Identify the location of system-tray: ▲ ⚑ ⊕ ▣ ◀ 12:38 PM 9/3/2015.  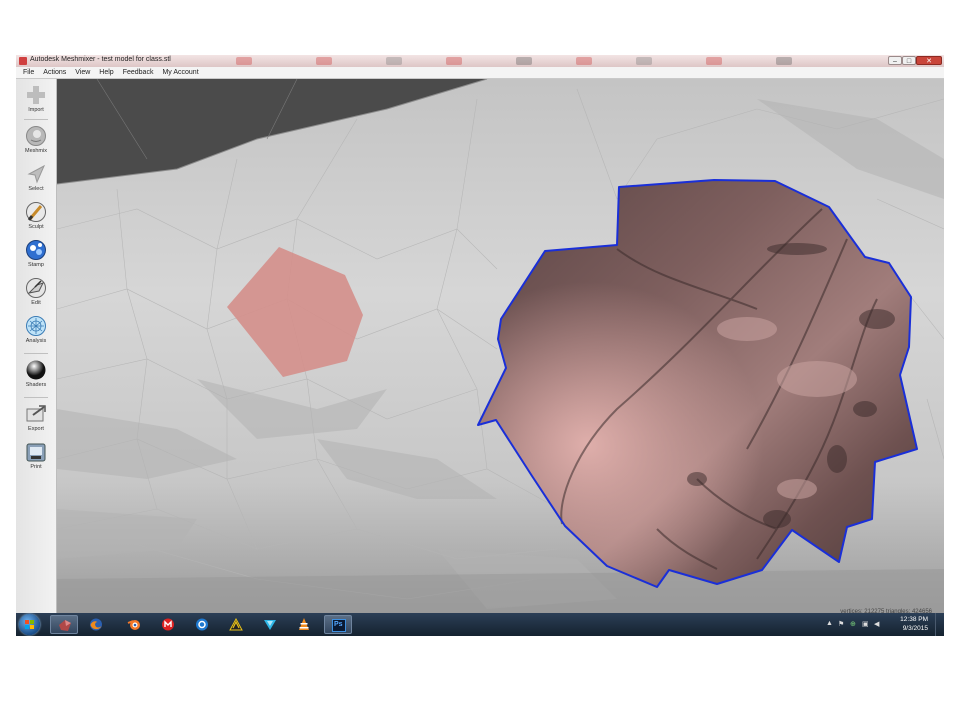
(884, 624).